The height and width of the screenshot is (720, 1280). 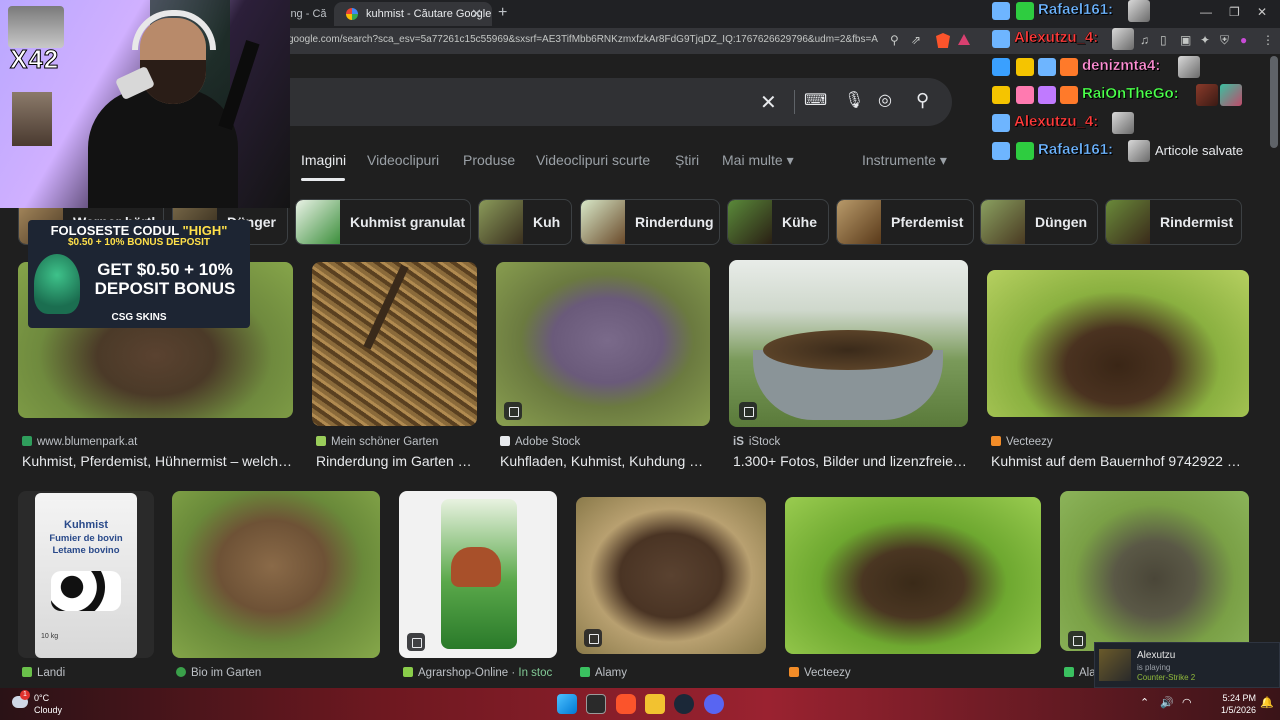 What do you see at coordinates (601, 102) in the screenshot?
I see `search-input: ✕ ⌨ 🎙 ◎ ⚲` at bounding box center [601, 102].